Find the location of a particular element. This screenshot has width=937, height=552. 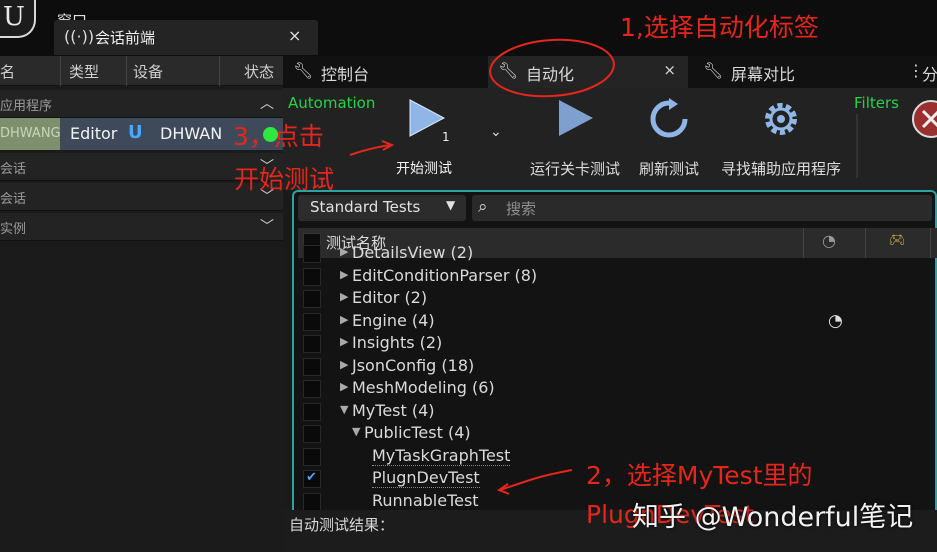

start-tests-label: 开始测试 is located at coordinates (424, 169).